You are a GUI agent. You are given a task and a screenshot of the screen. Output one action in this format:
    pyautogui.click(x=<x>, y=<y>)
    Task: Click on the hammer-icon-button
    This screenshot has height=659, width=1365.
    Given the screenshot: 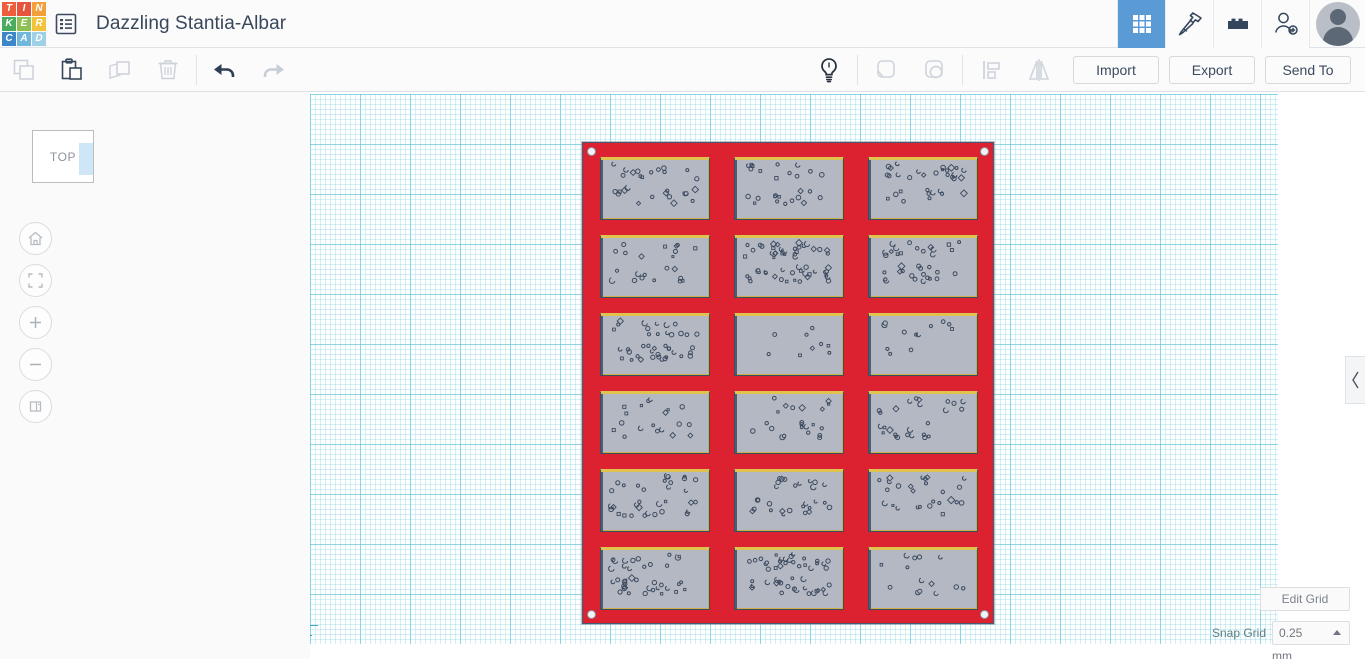 What is the action you would take?
    pyautogui.click(x=1189, y=24)
    